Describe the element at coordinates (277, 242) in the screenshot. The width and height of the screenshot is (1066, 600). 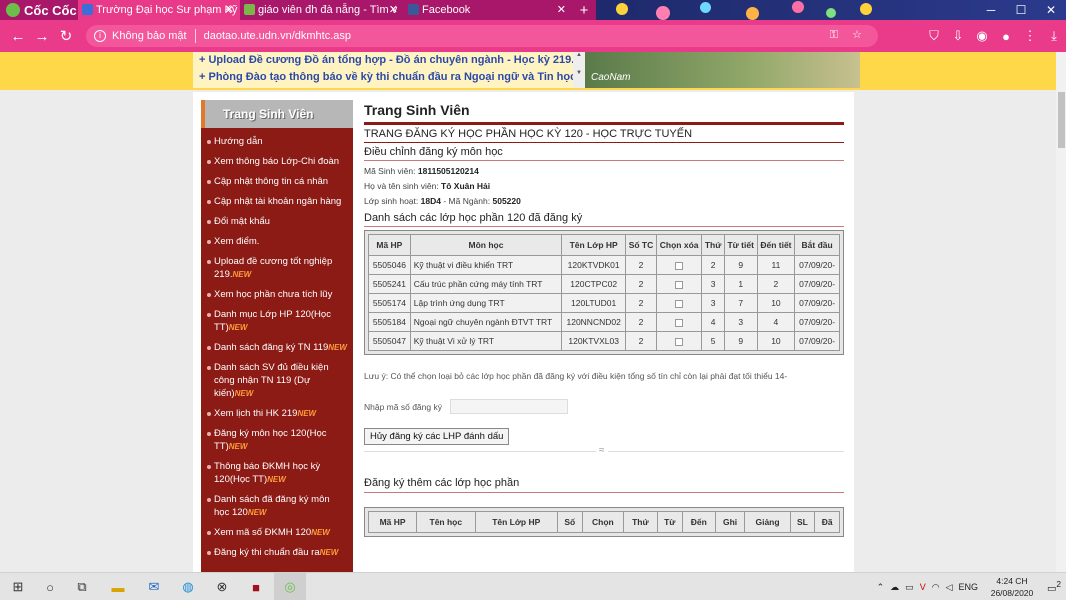
I see `sidebar-item: Xem điểm.` at that location.